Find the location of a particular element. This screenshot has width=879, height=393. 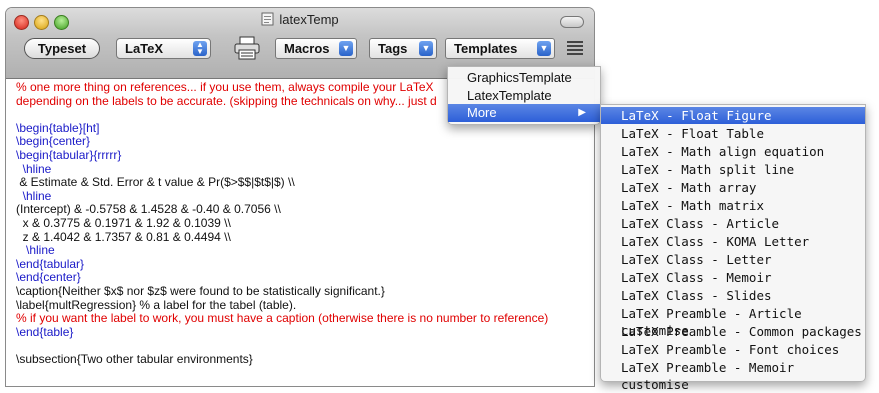

templates-dropdown: Templates ▼ is located at coordinates (500, 48).